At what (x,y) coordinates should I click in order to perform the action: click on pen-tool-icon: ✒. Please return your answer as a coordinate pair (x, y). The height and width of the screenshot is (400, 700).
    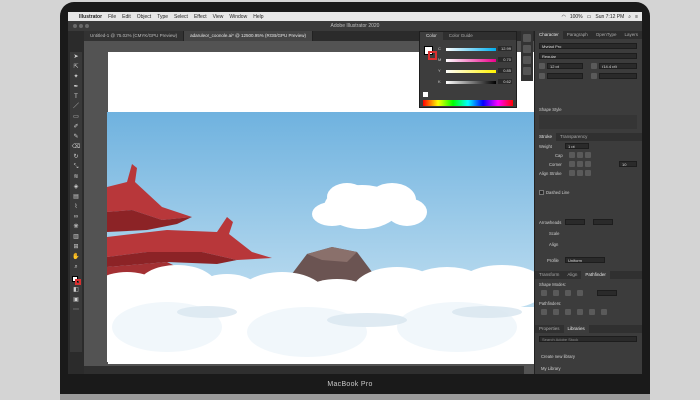
    Looking at the image, I should click on (76, 87).